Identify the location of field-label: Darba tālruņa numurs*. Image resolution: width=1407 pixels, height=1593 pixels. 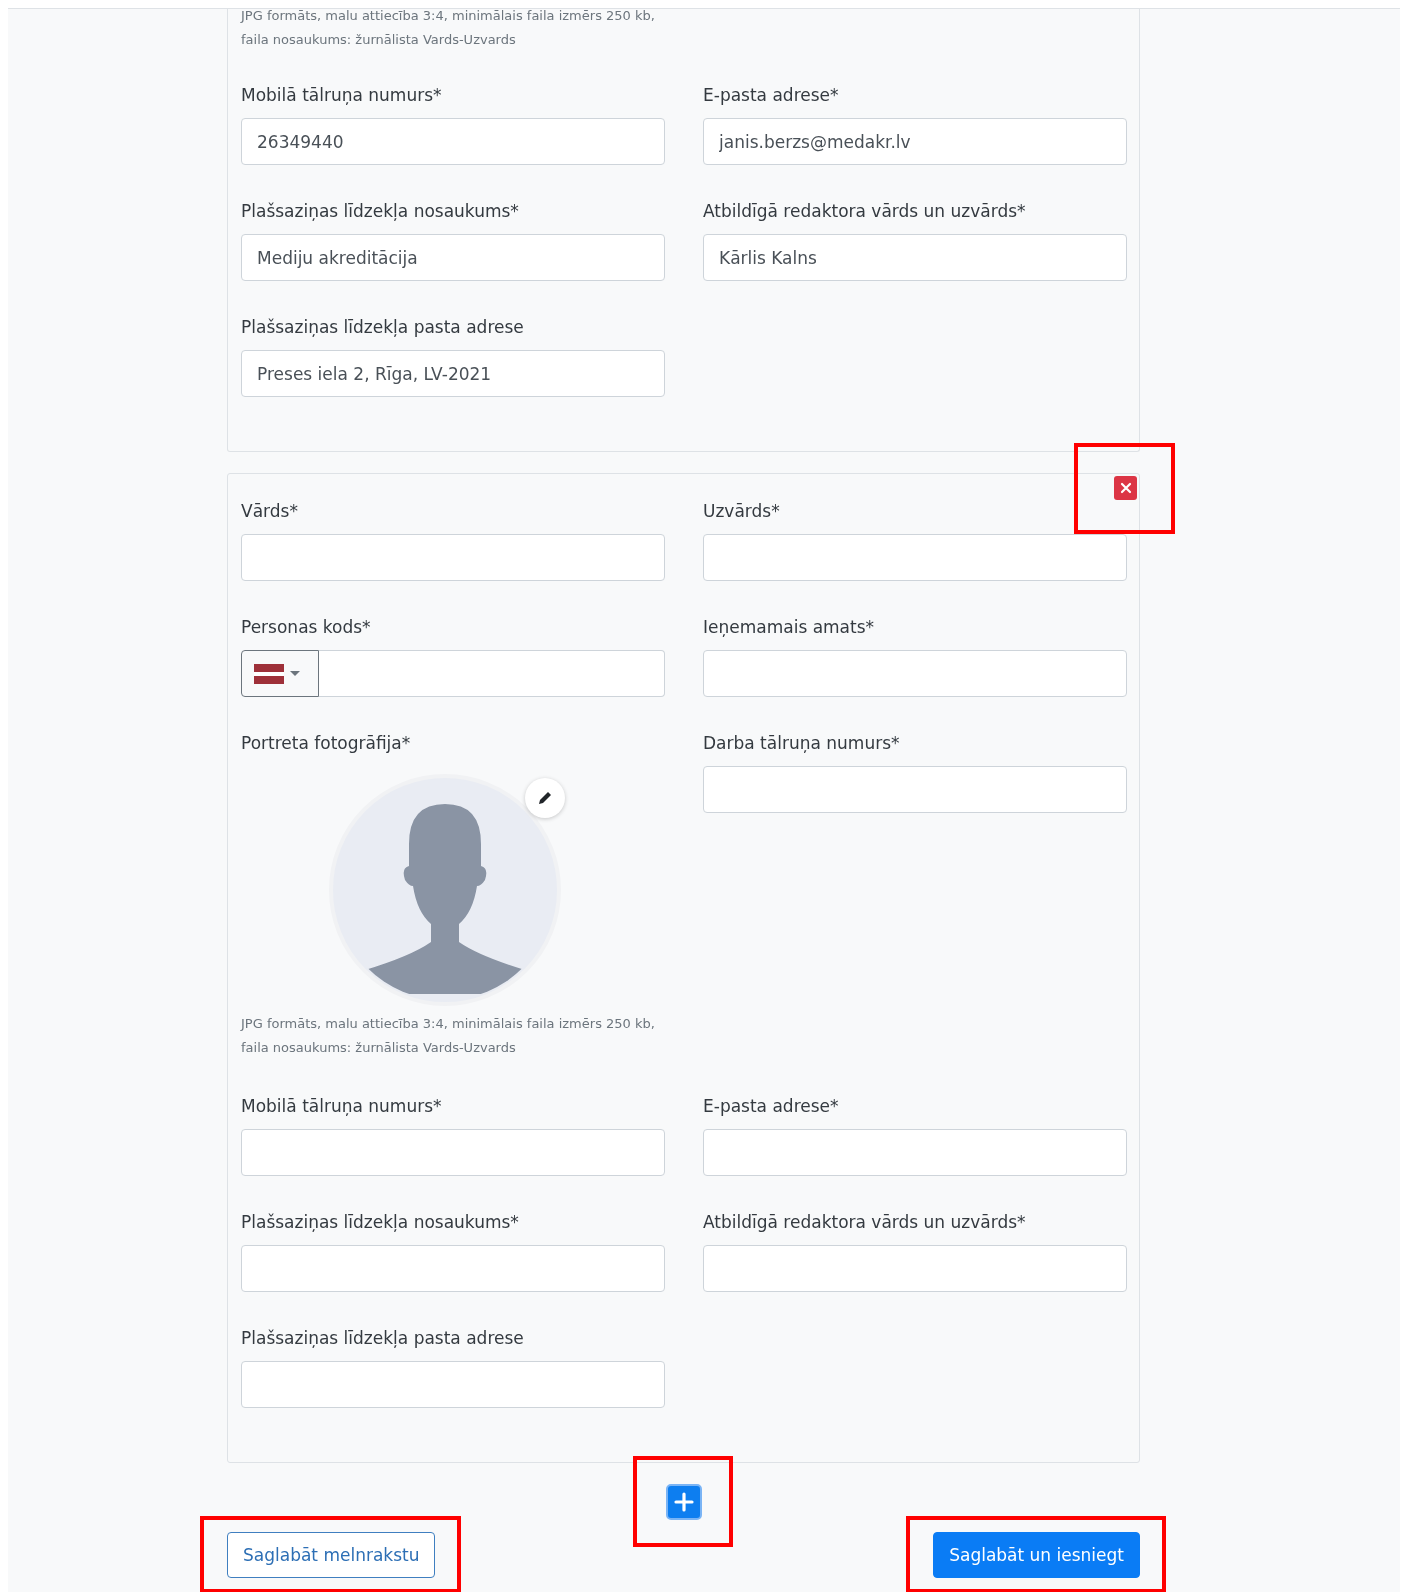
(801, 743).